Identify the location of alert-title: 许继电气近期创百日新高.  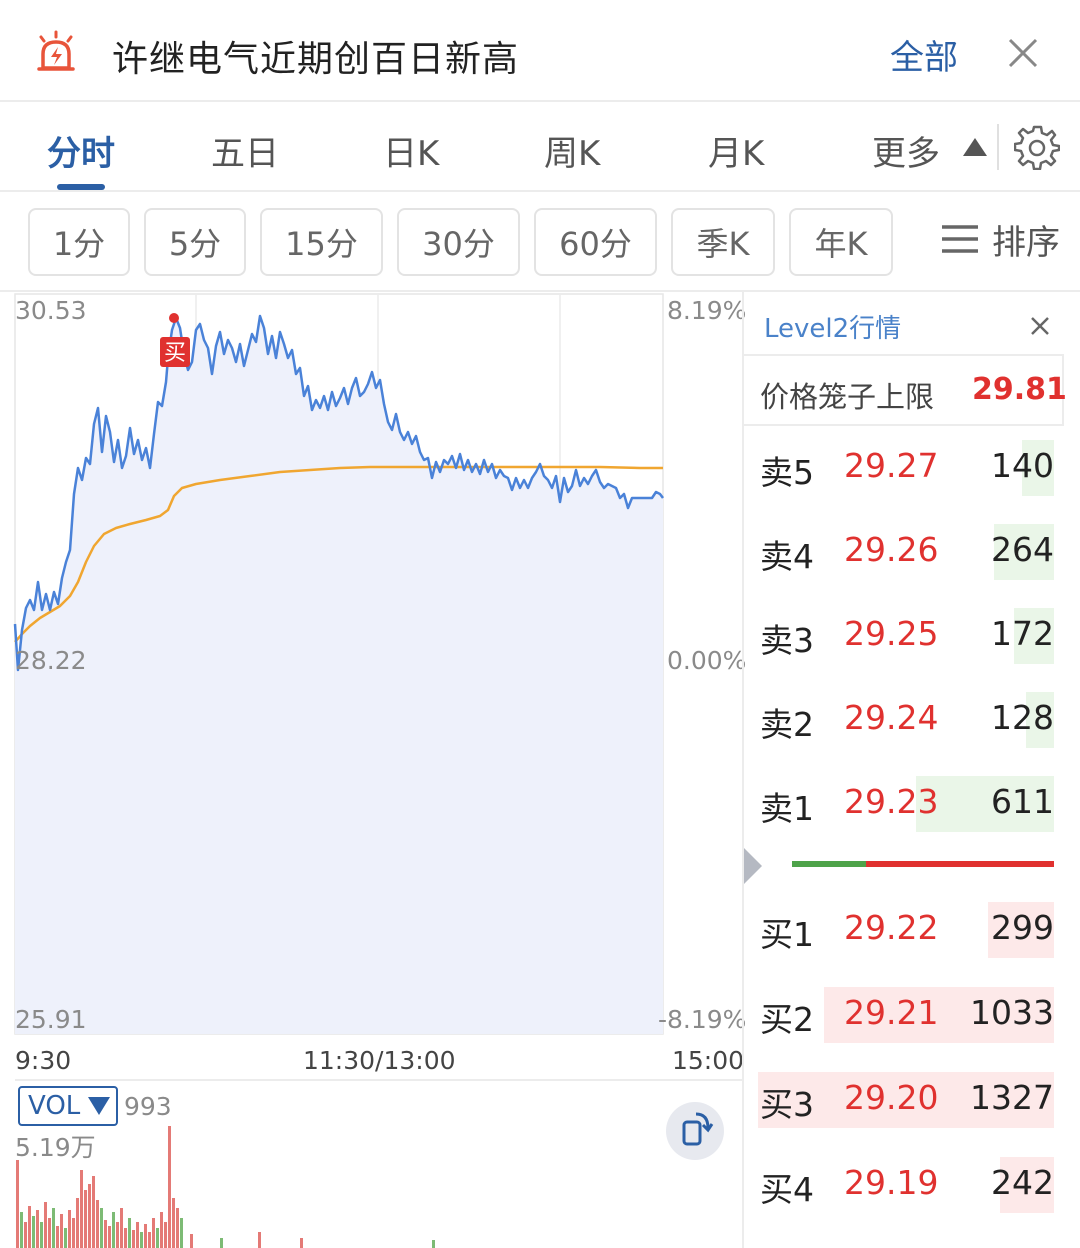
(315, 56).